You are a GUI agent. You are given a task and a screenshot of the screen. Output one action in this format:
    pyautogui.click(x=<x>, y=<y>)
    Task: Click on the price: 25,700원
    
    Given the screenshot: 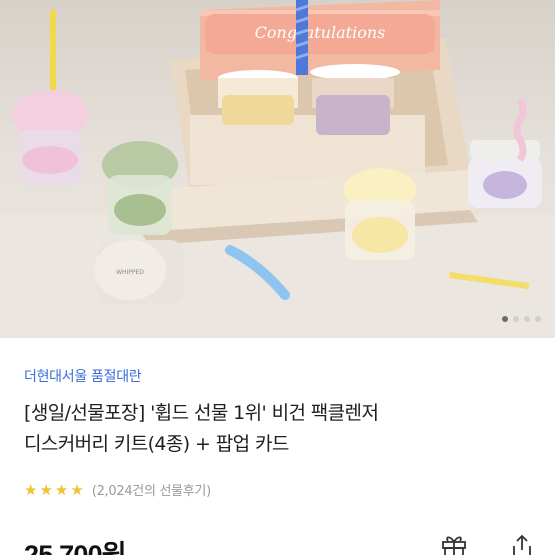 What is the action you would take?
    pyautogui.click(x=75, y=547)
    